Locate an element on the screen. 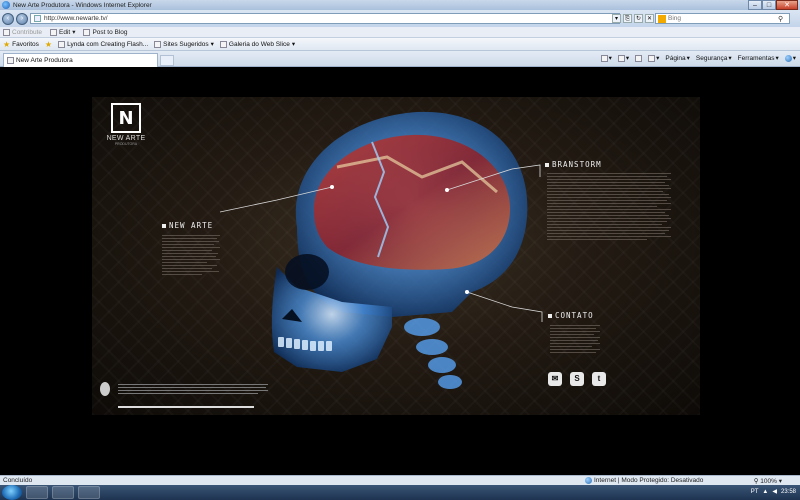 The image size is (800, 500). footer-logo-icon is located at coordinates (105, 389).